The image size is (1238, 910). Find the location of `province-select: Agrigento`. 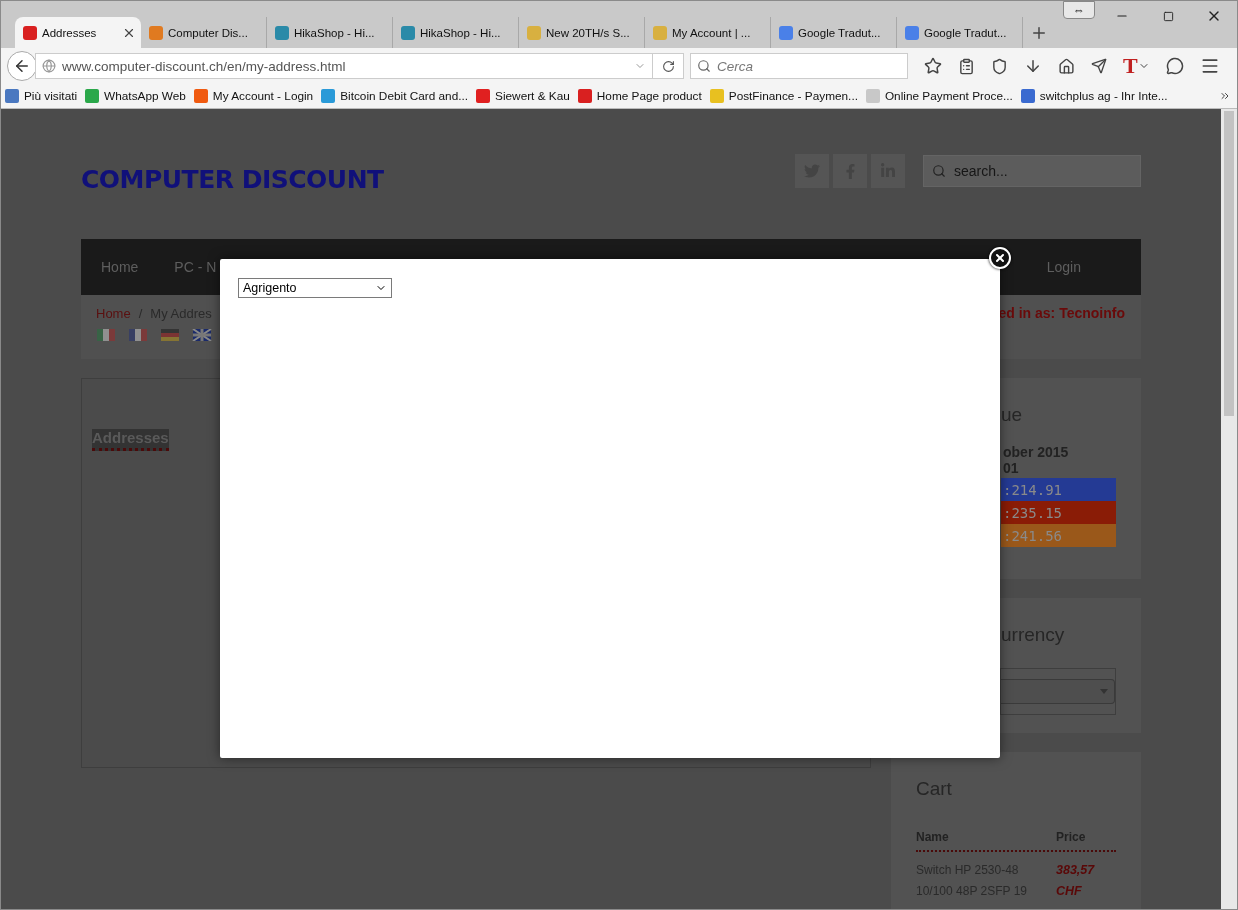

province-select: Agrigento is located at coordinates (315, 288).